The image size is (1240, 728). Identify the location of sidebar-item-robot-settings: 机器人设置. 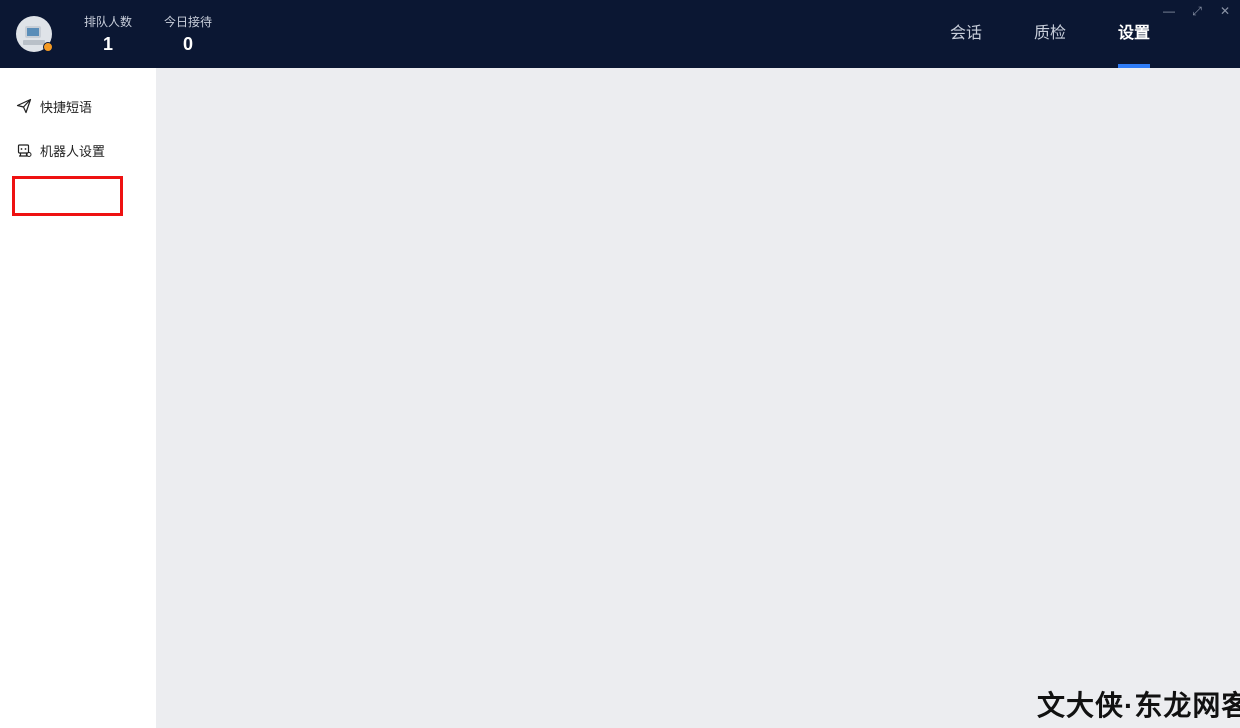
(60, 150).